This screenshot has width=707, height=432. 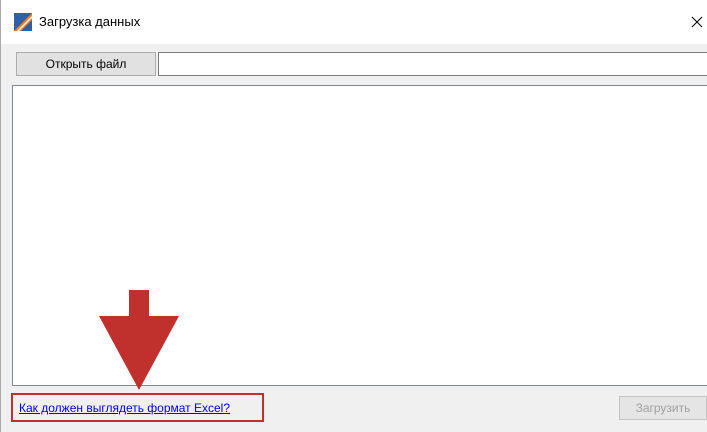 I want to click on window-title: Загрузка данных, so click(x=90, y=21).